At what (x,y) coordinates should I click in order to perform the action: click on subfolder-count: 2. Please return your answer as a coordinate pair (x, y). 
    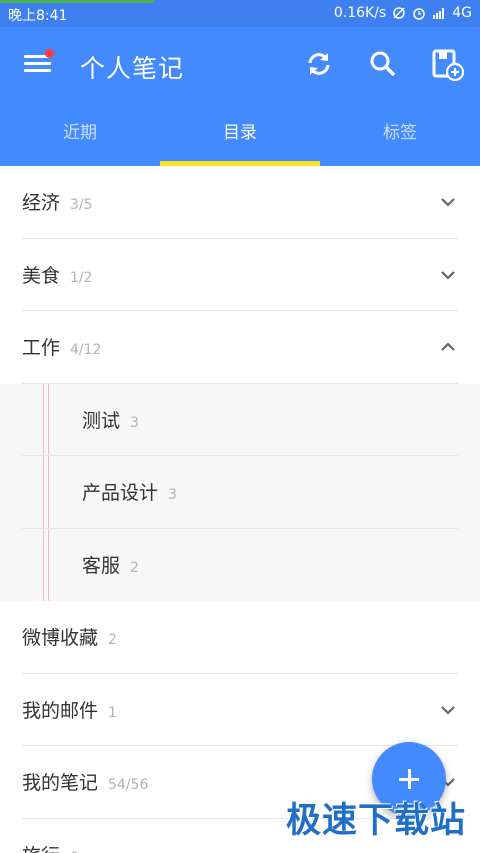
    Looking at the image, I should click on (134, 567).